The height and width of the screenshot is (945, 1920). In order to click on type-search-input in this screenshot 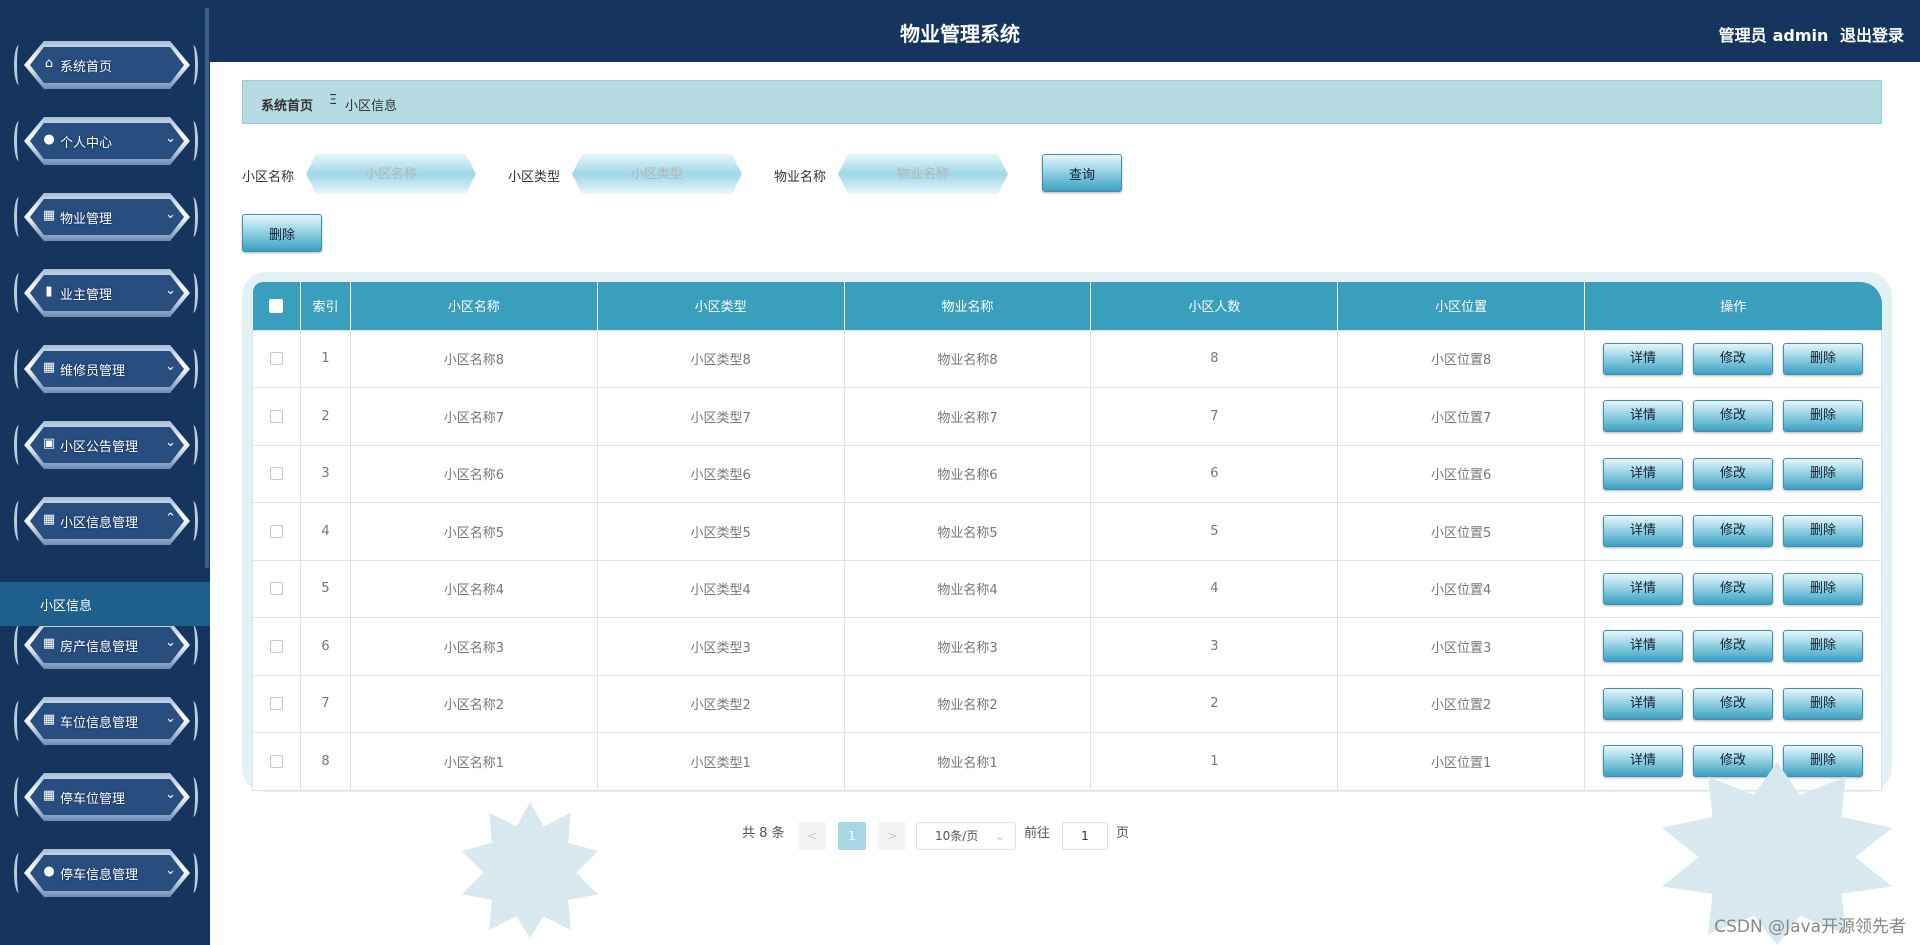, I will do `click(657, 174)`.